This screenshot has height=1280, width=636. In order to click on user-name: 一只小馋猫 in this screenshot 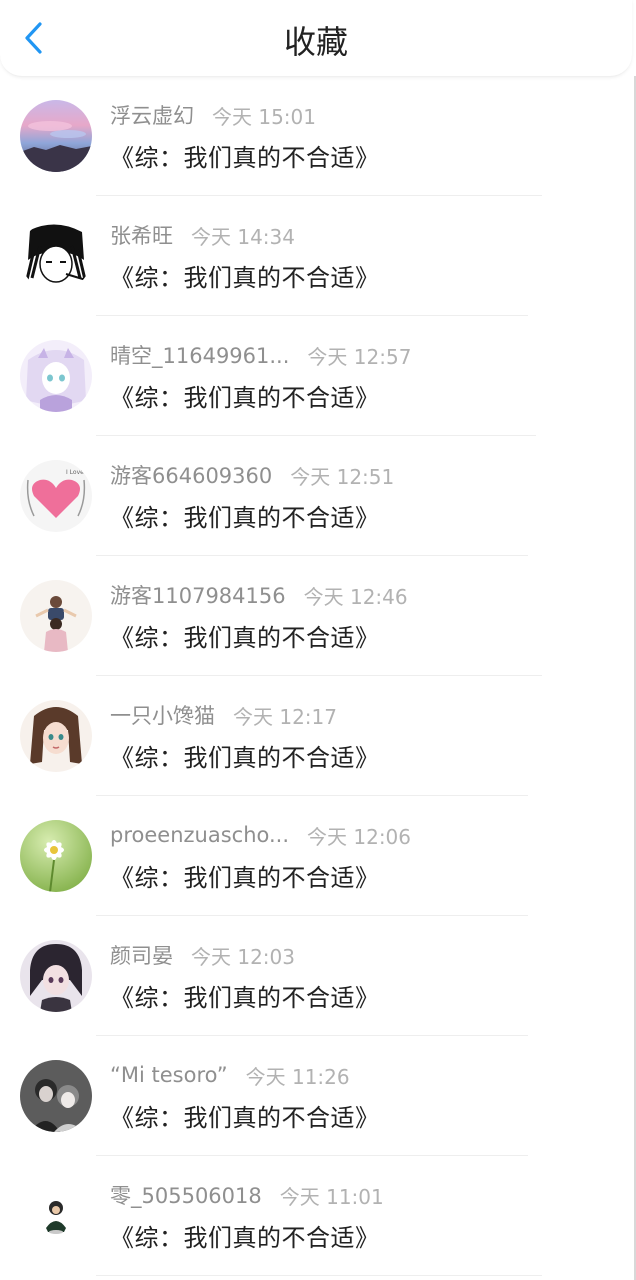, I will do `click(162, 715)`.